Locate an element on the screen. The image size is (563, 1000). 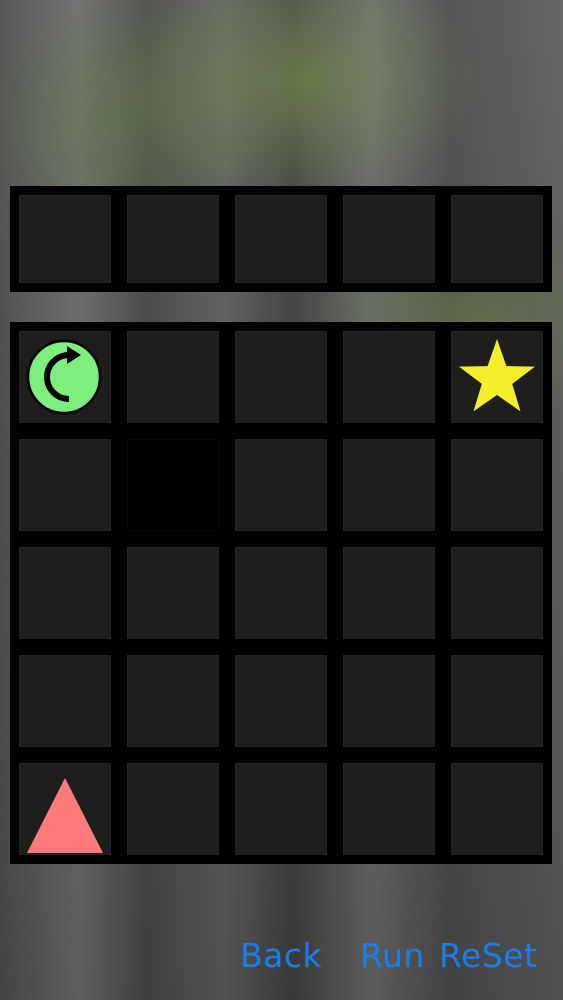
control-bar: Back Run ReSet is located at coordinates (281, 958).